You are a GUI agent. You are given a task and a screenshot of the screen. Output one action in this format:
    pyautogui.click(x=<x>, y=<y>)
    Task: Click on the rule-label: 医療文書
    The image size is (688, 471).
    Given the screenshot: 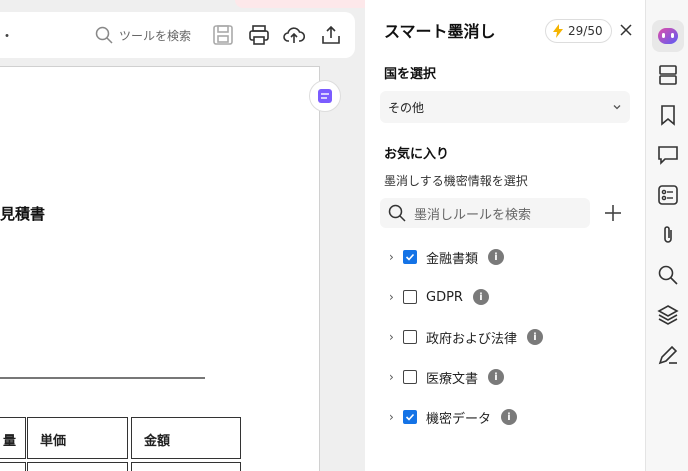 What is the action you would take?
    pyautogui.click(x=452, y=379)
    